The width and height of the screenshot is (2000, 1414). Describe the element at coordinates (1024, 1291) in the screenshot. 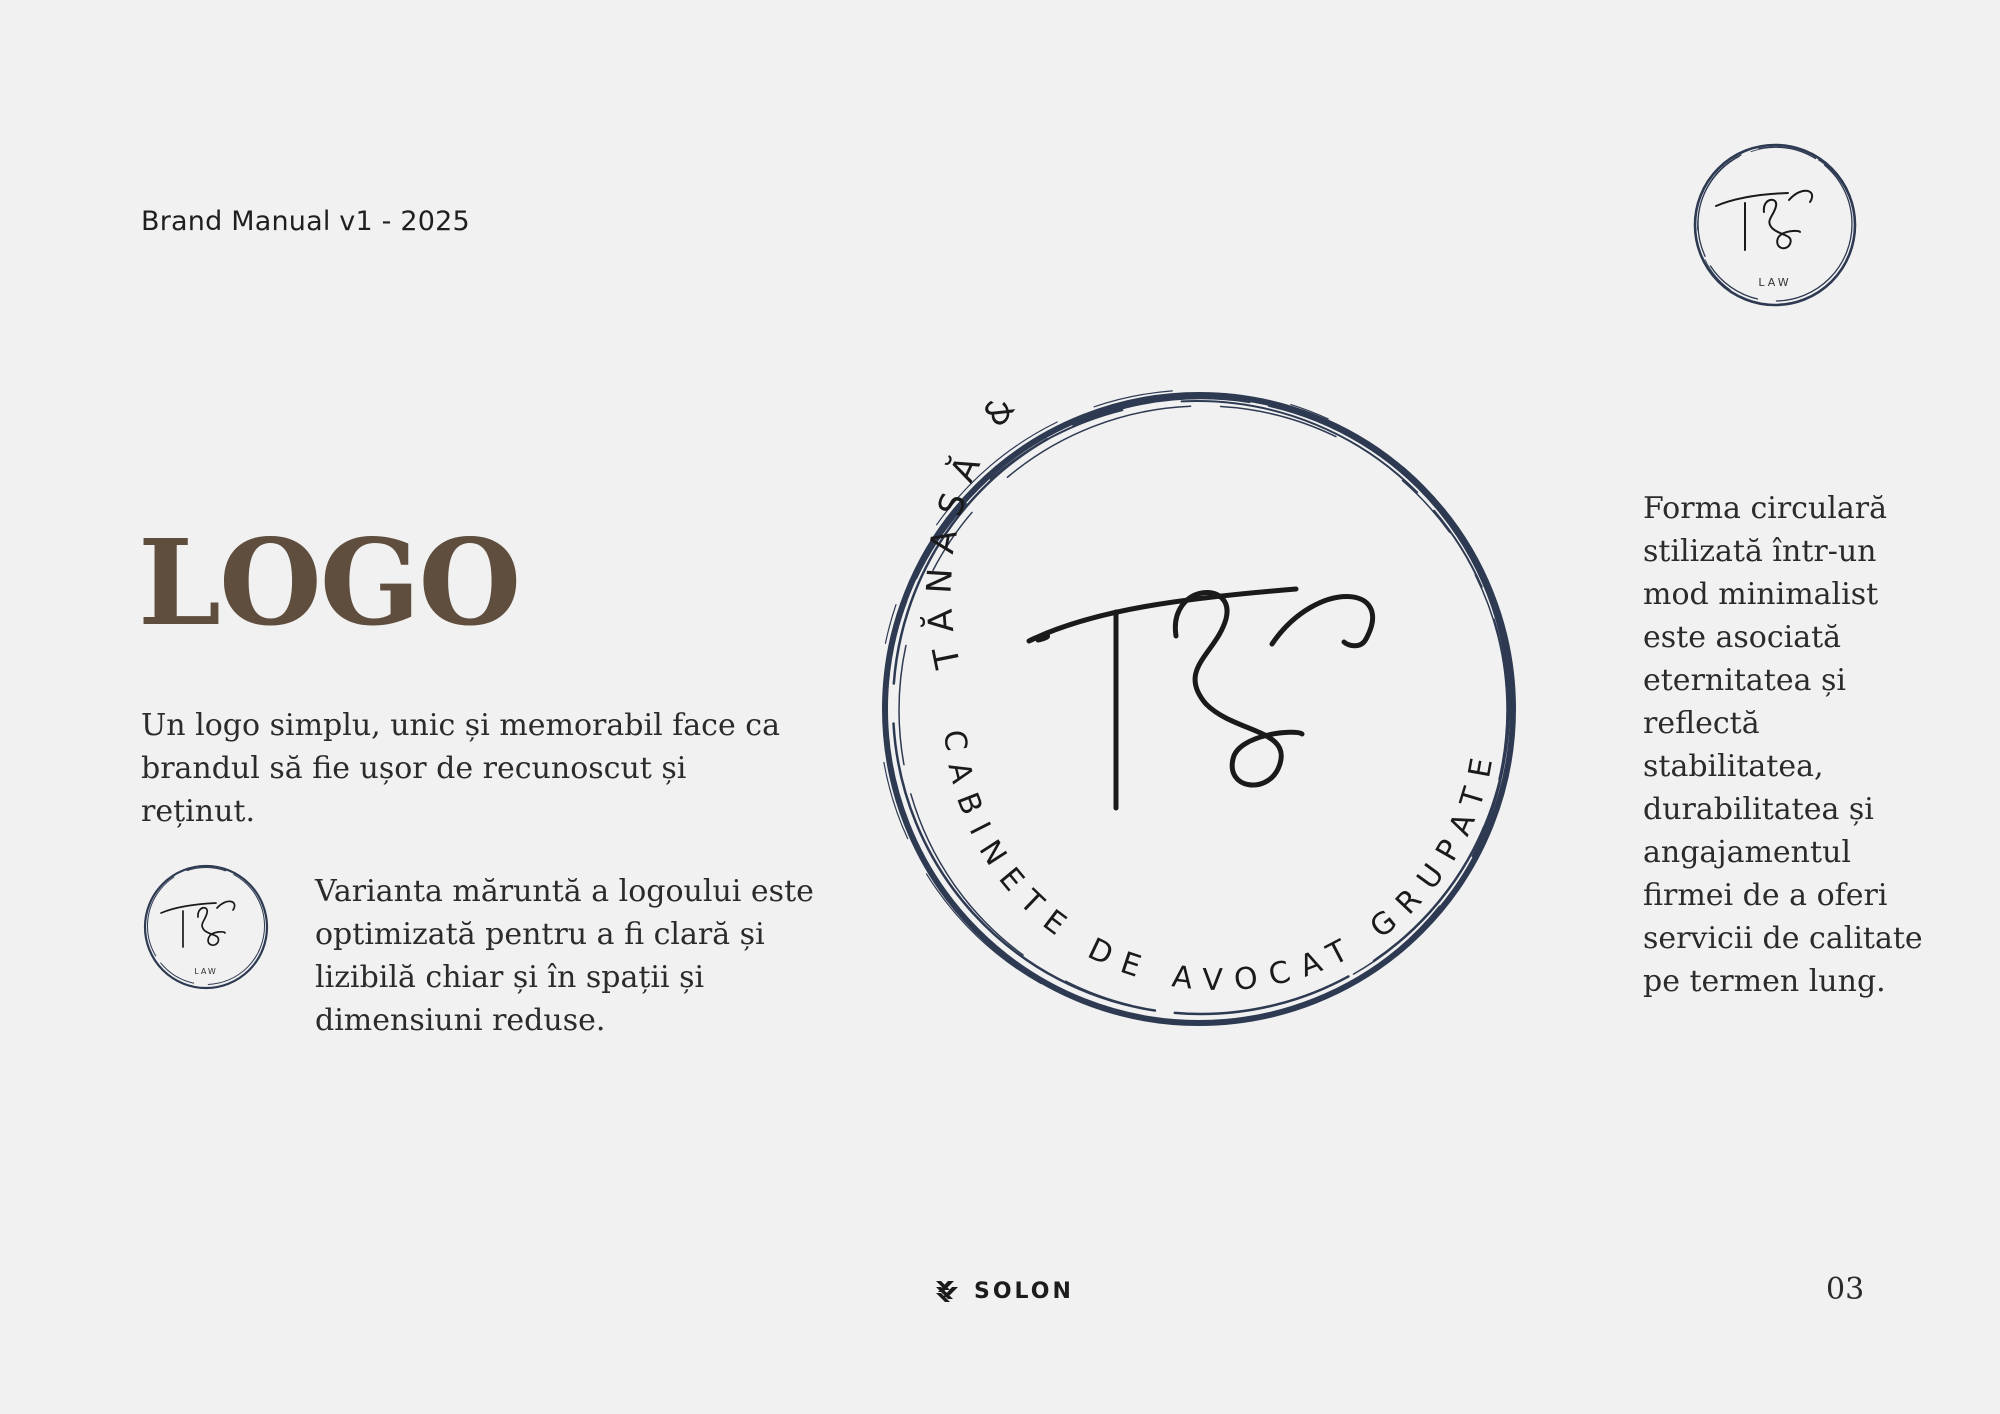

I see `footer-brand-name: SOLON` at that location.